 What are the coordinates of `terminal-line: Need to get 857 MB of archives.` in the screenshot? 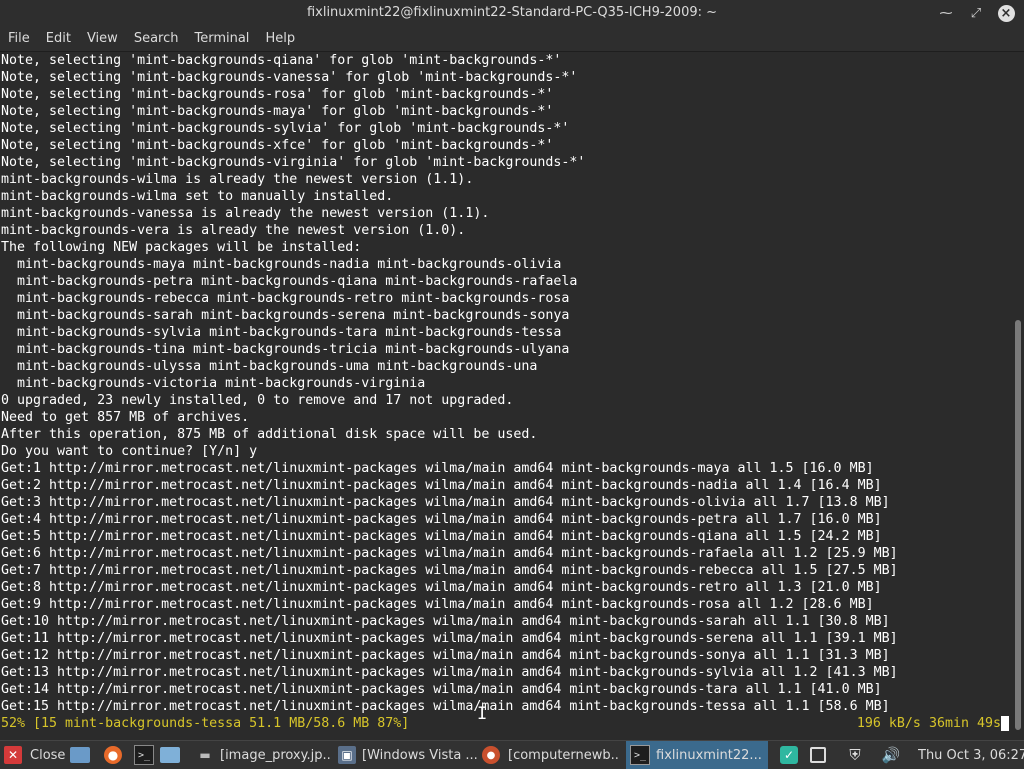 It's located at (125, 417).